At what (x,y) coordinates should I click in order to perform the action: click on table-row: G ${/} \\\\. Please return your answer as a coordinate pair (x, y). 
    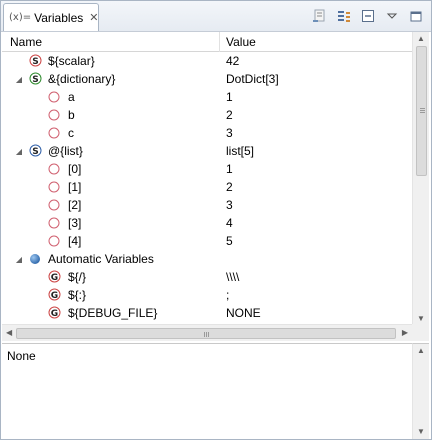
    Looking at the image, I should click on (207, 277).